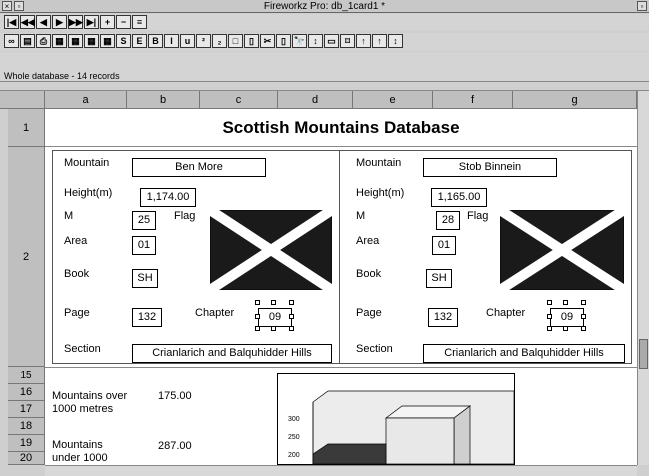 This screenshot has width=649, height=476. I want to click on card1-book-field: SH, so click(145, 278).